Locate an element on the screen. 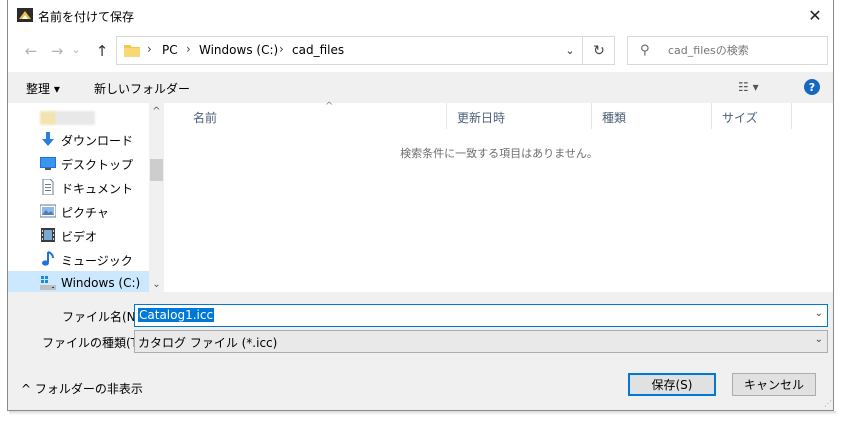 The image size is (854, 431). help-icon: ? is located at coordinates (812, 87).